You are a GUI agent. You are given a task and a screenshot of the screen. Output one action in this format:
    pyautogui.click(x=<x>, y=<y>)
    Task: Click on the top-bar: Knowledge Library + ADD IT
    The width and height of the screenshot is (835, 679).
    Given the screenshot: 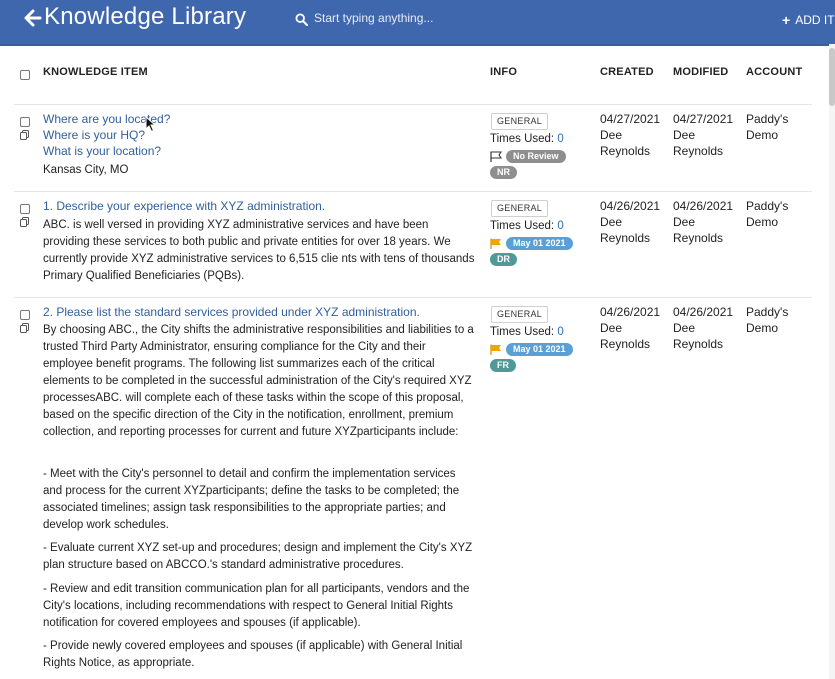 What is the action you would take?
    pyautogui.click(x=417, y=23)
    